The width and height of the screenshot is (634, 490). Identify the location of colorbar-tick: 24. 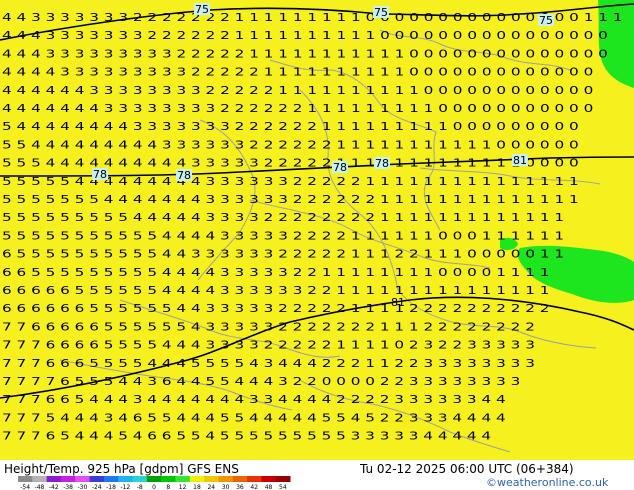
(211, 487).